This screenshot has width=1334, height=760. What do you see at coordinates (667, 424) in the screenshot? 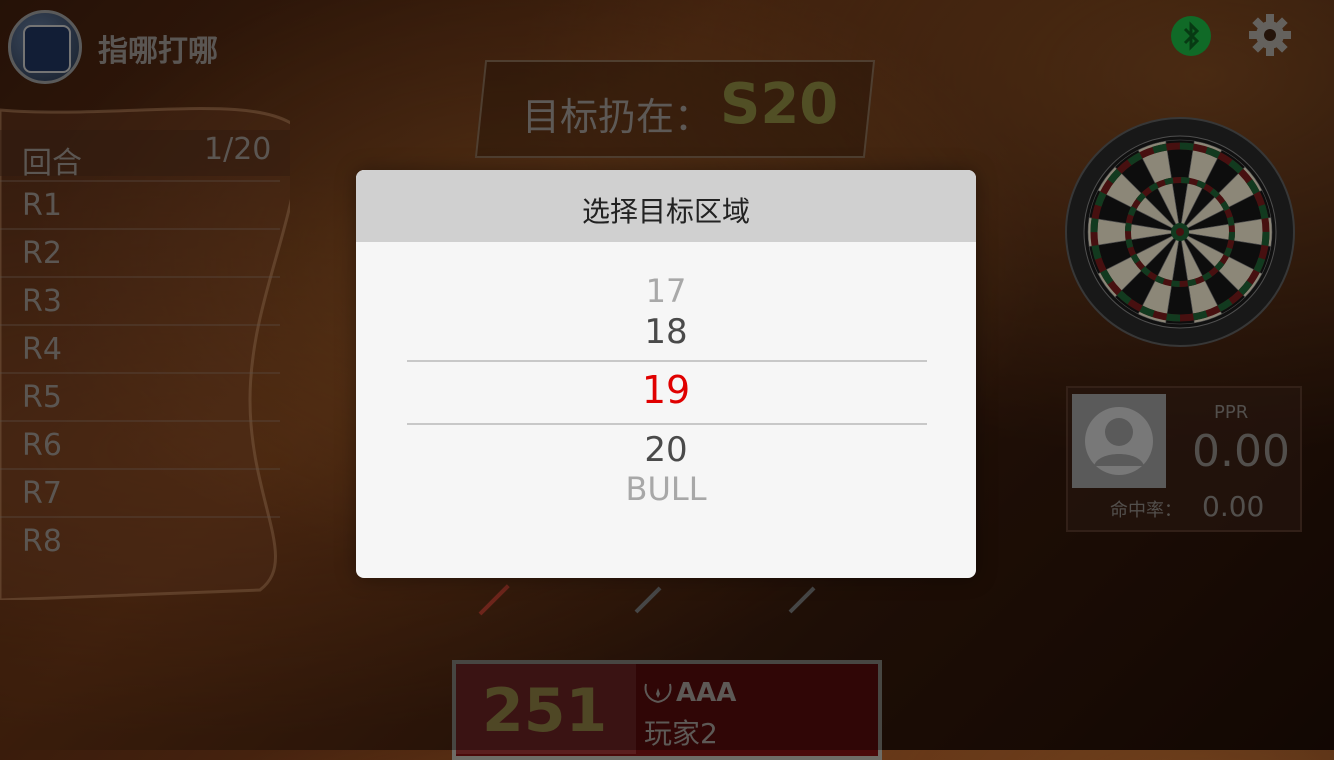
I see `picker-divider-bottom` at bounding box center [667, 424].